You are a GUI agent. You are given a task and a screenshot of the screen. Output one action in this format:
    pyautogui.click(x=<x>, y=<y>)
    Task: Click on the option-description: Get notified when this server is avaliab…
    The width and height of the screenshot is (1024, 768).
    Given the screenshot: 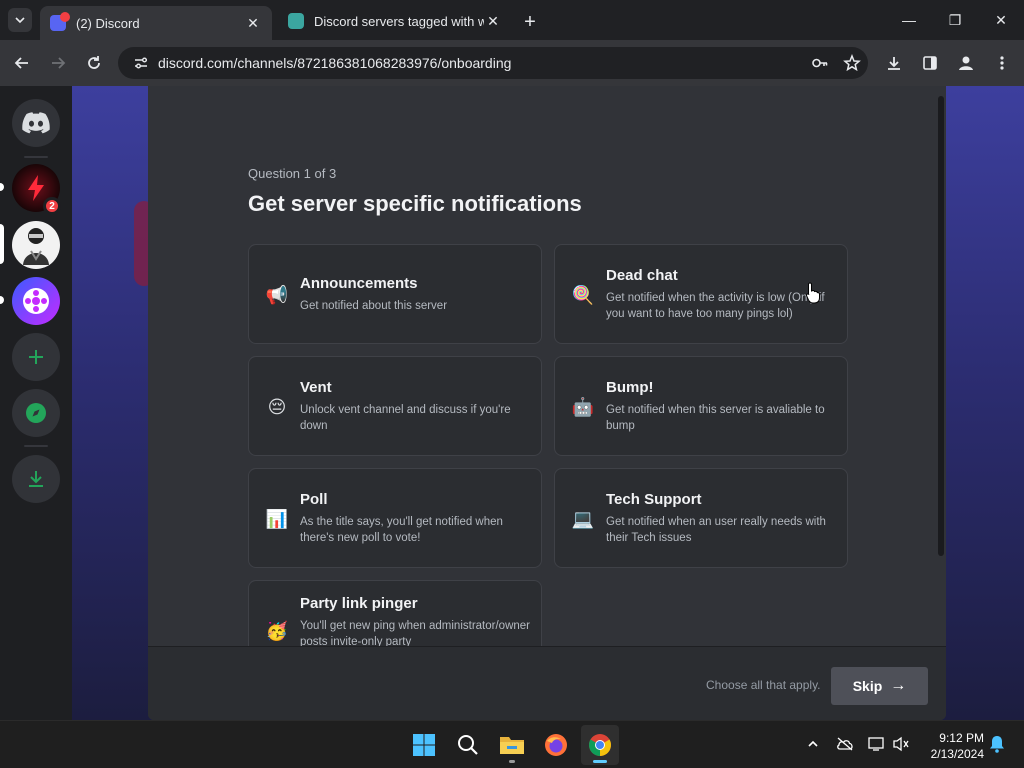 What is the action you would take?
    pyautogui.click(x=715, y=418)
    